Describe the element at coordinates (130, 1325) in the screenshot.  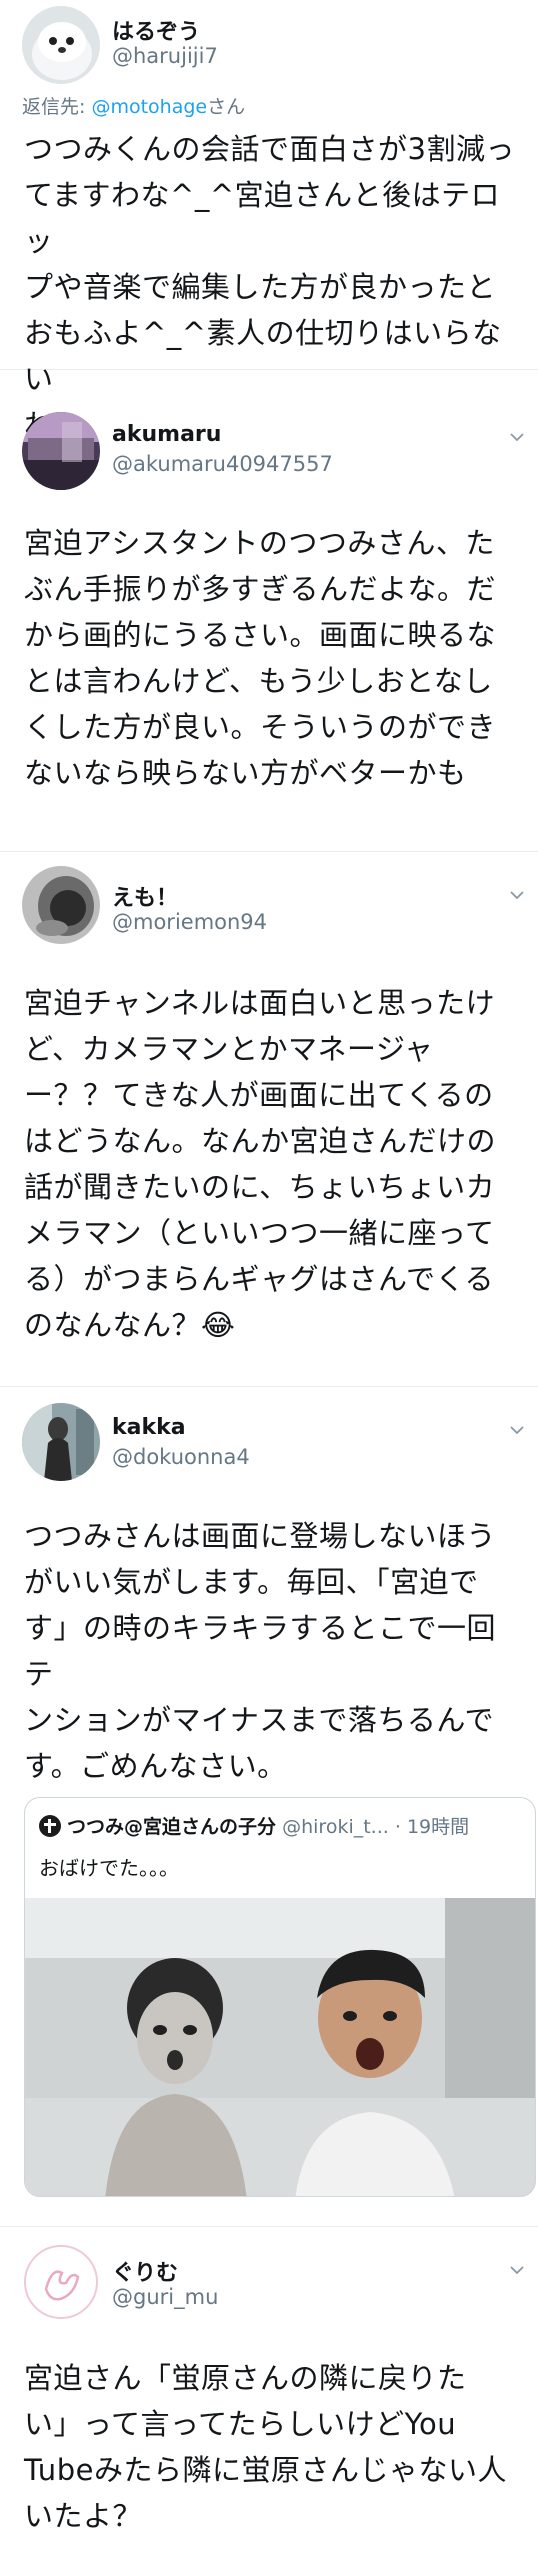
I see `text-line: のなんなん？😂` at that location.